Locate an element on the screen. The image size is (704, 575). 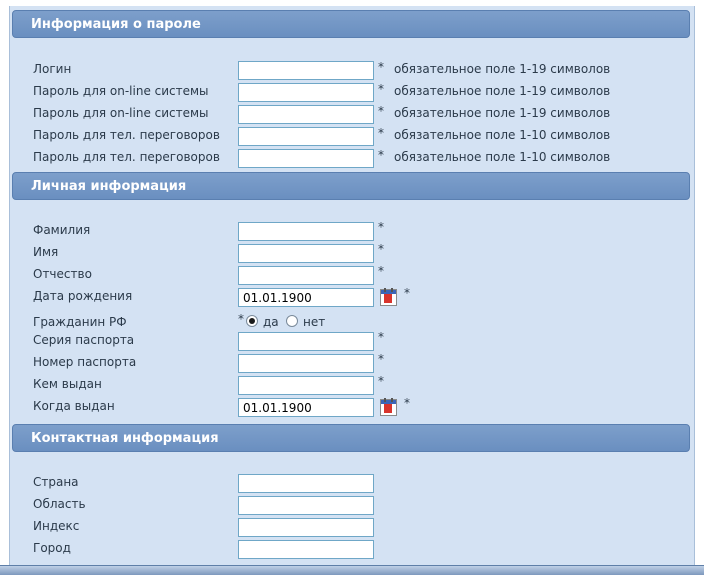
surname-input is located at coordinates (306, 231).